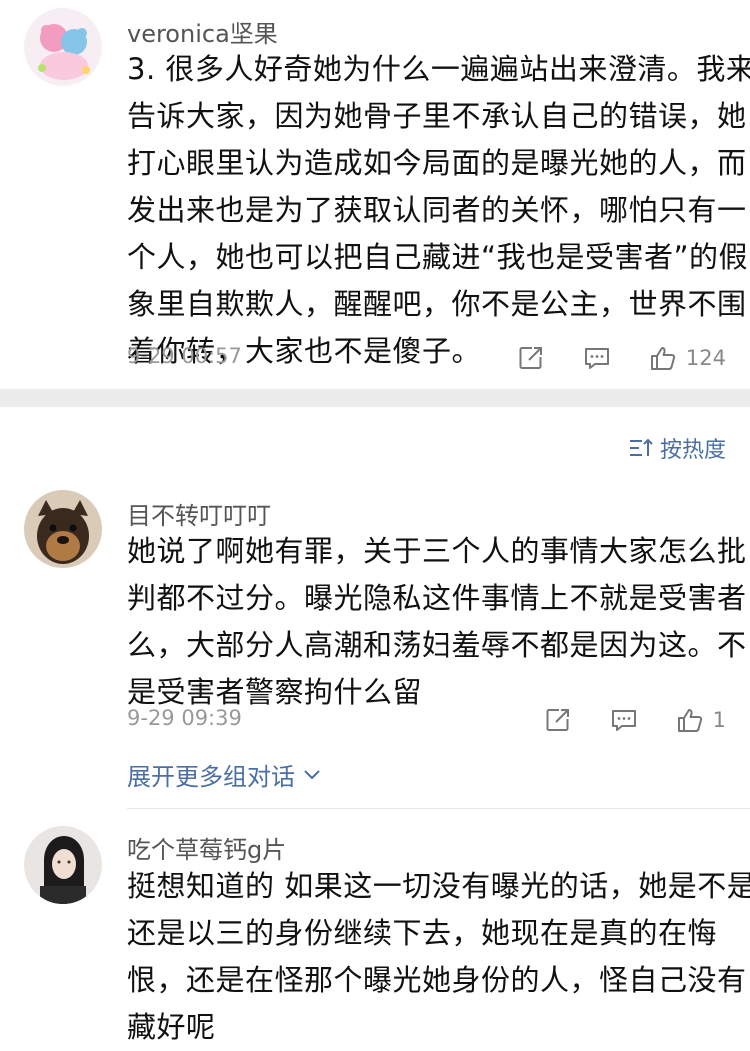 Image resolution: width=750 pixels, height=1051 pixels. I want to click on divider, so click(438, 808).